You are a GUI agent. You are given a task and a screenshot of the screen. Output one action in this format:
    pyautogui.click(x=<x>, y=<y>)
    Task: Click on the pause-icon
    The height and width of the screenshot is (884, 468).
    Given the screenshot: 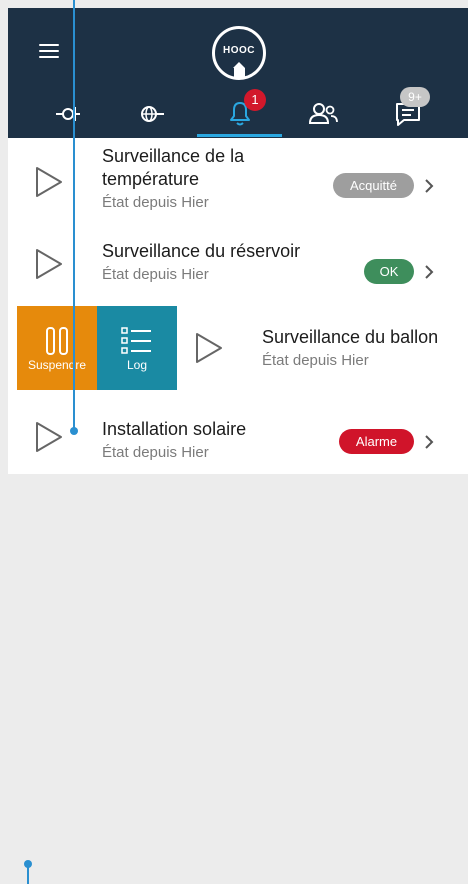 What is the action you would take?
    pyautogui.click(x=57, y=341)
    